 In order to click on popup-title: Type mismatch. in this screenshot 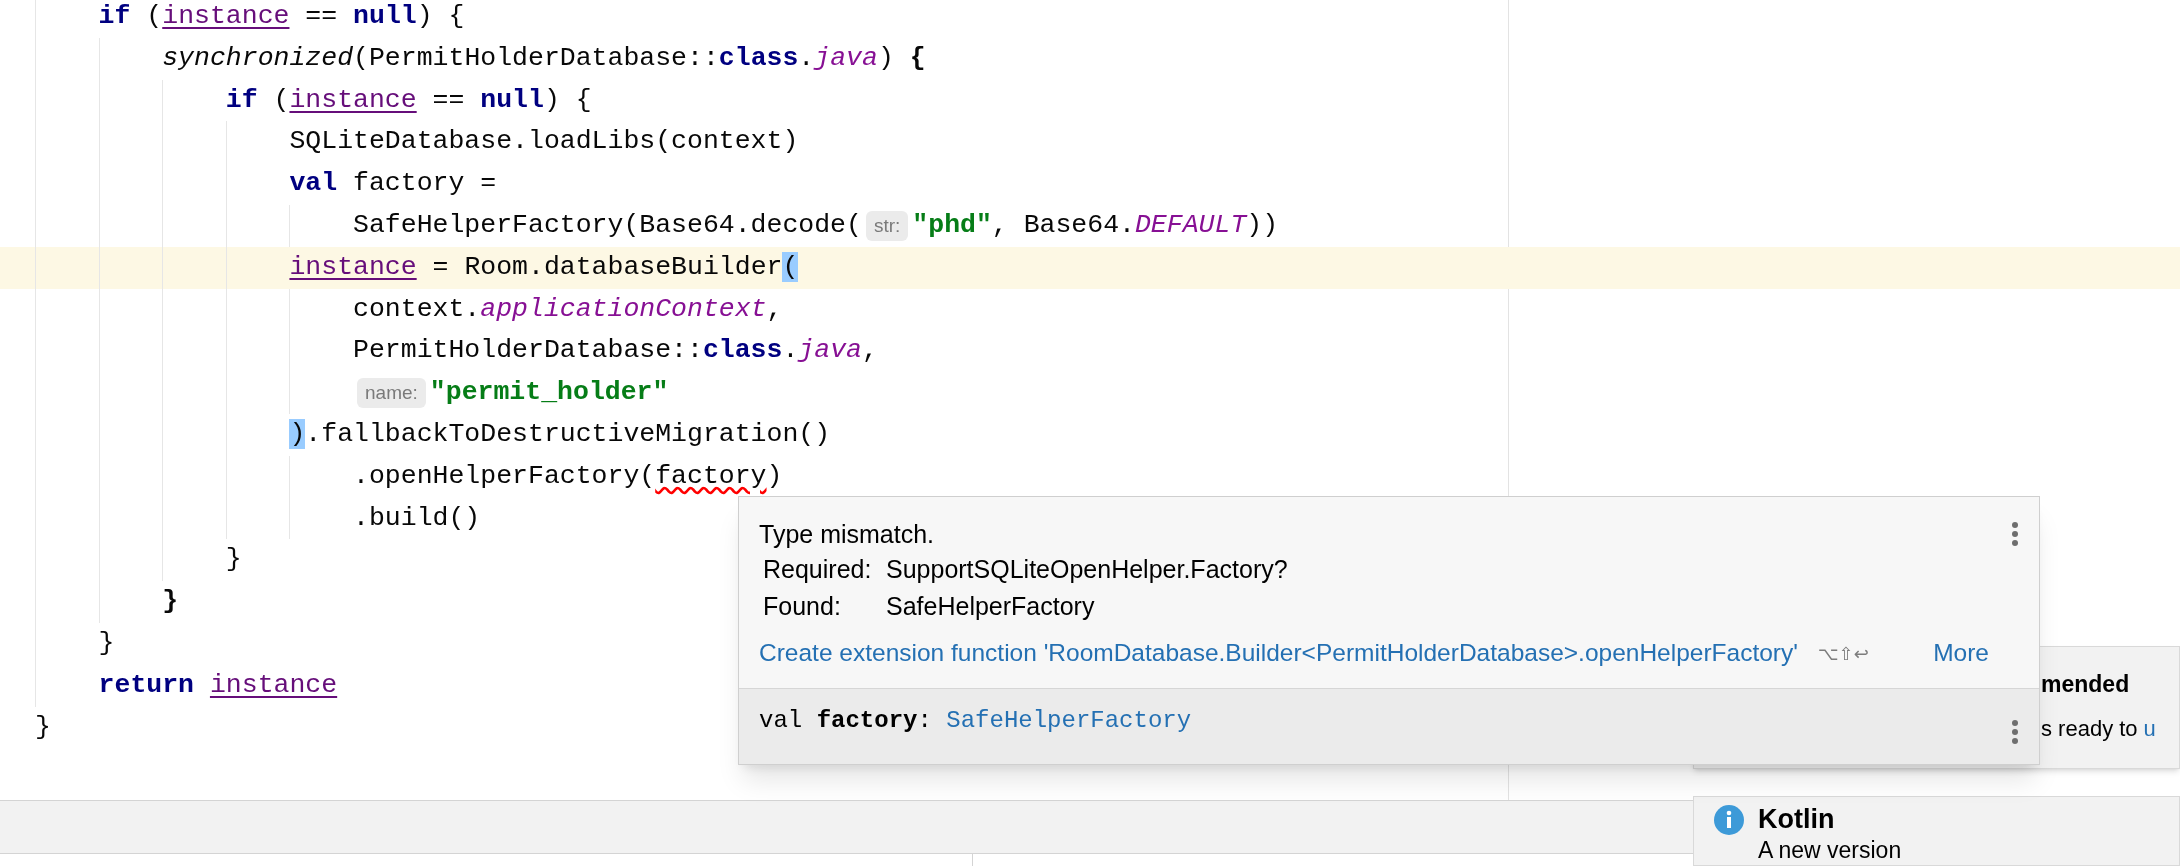, I will do `click(847, 534)`.